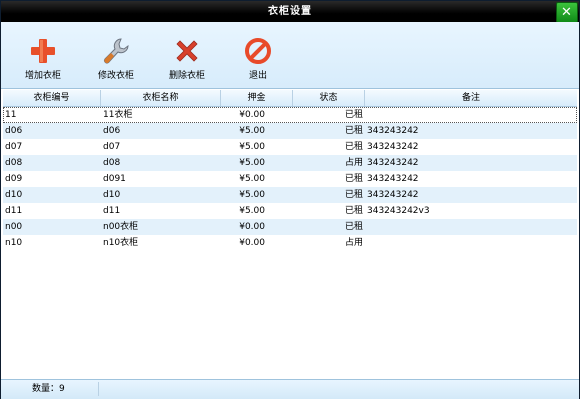 Image resolution: width=580 pixels, height=399 pixels. I want to click on column-header-note: 备注, so click(471, 98).